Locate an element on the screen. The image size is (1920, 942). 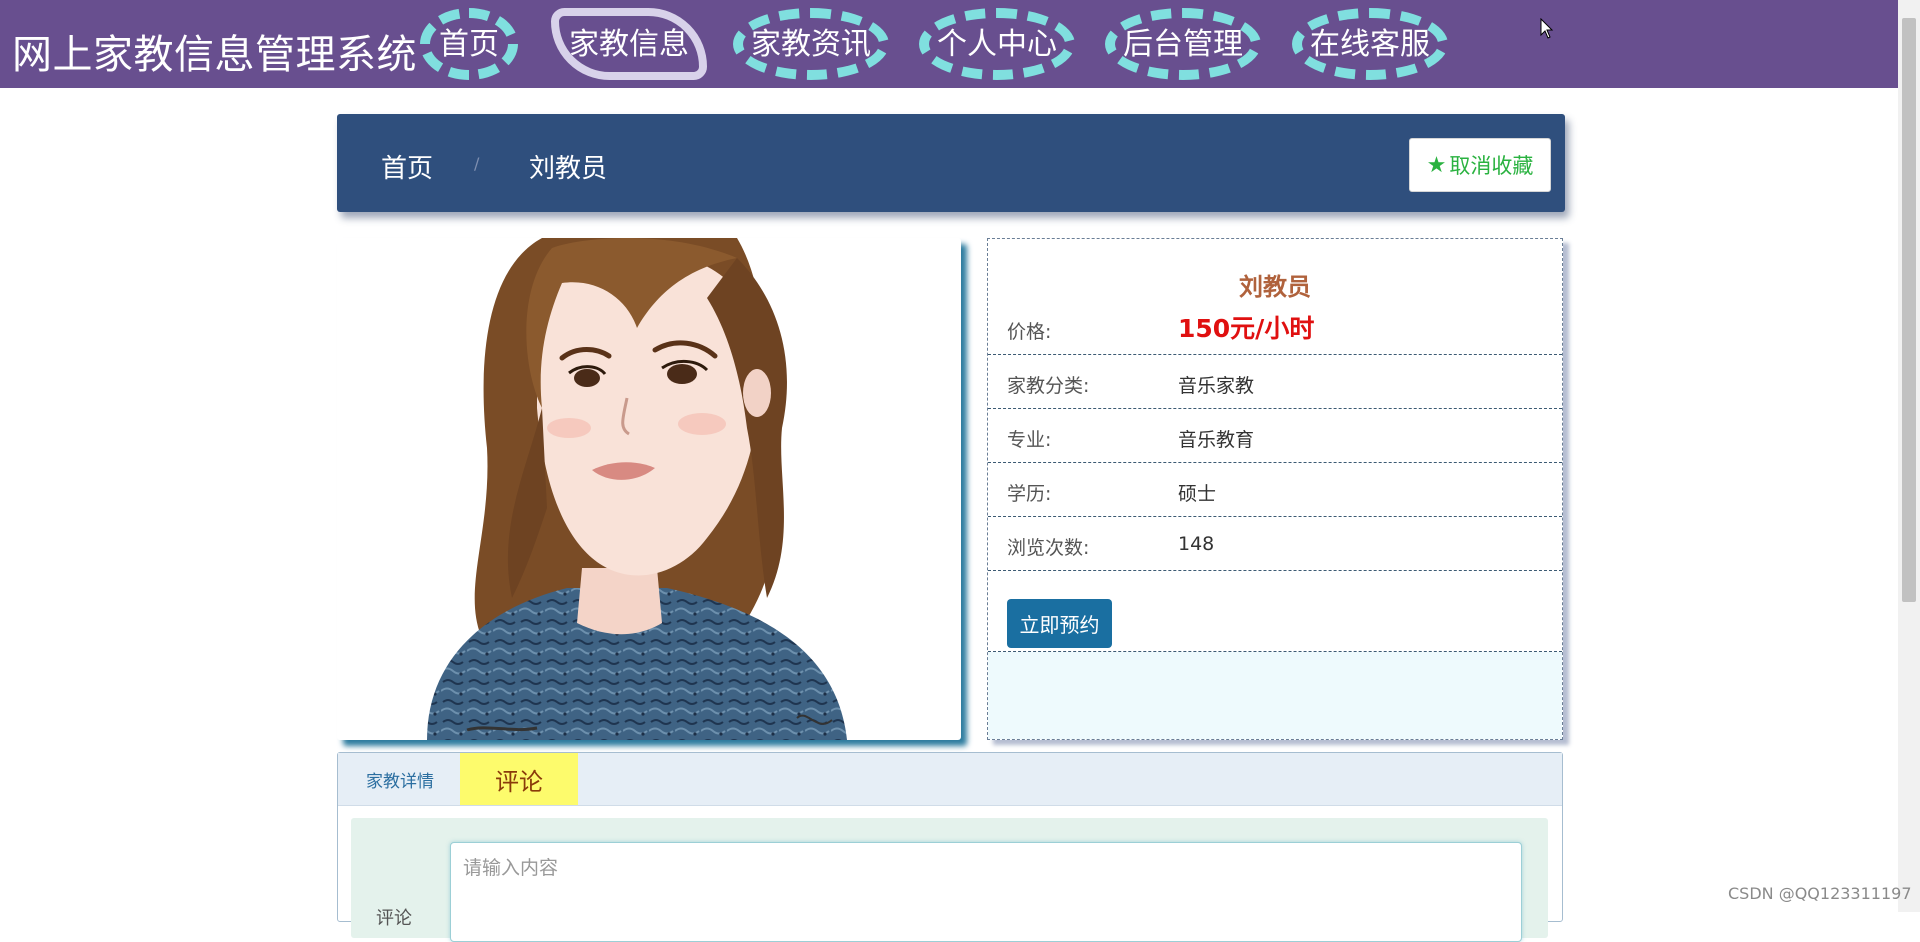
price-label: 价格: is located at coordinates (1029, 332).